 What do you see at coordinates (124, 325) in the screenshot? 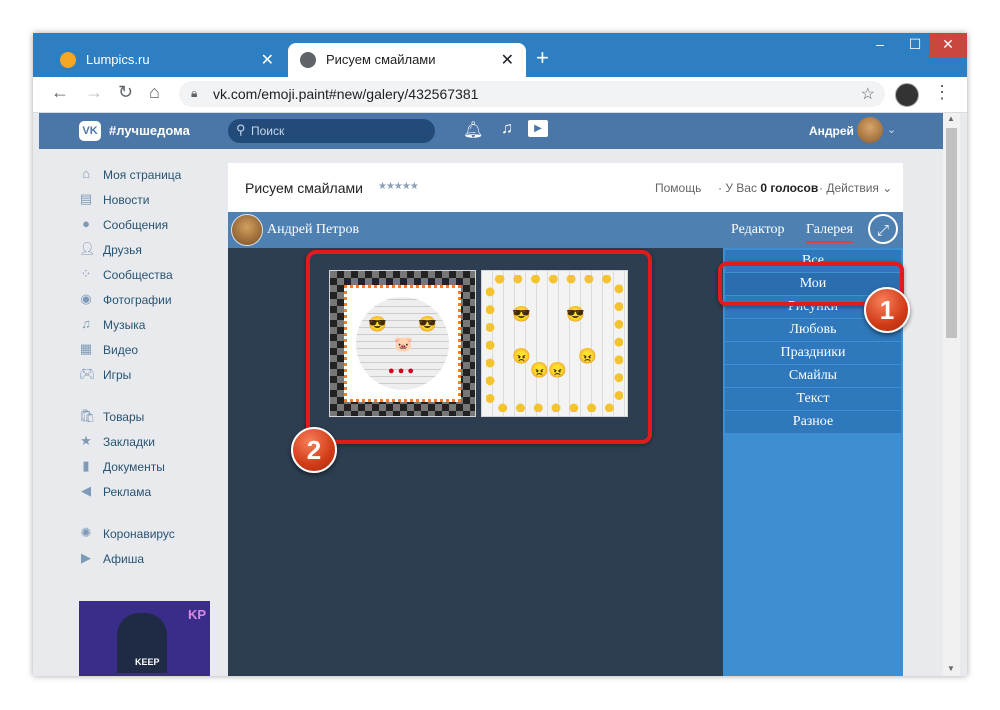
I see `sidebar-item-label: Музыка` at bounding box center [124, 325].